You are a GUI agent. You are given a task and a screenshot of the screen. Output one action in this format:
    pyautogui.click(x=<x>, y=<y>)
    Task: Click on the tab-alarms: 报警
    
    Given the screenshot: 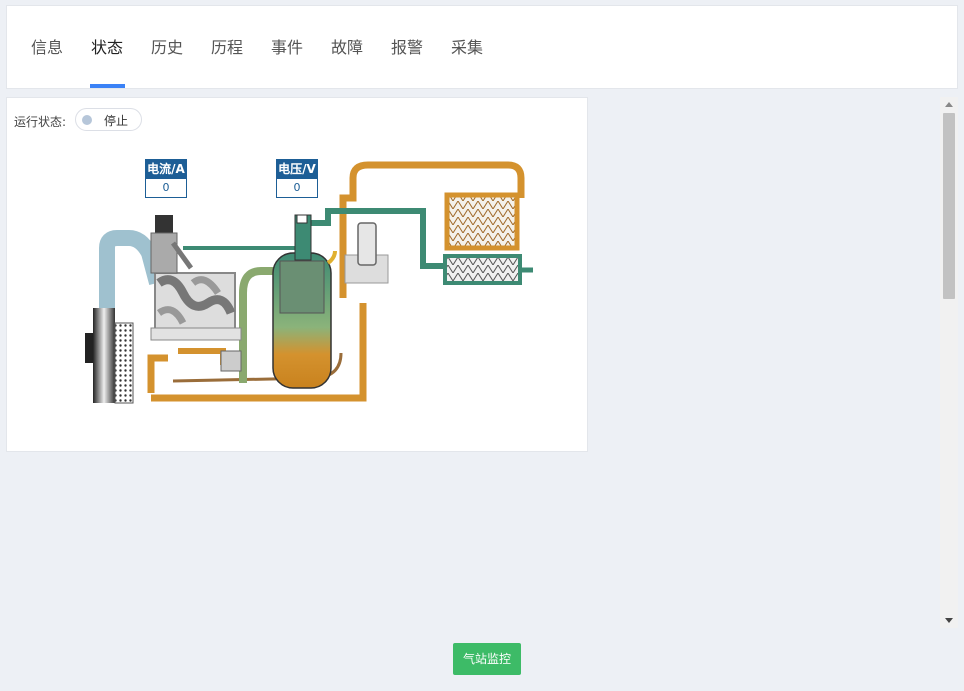 What is the action you would take?
    pyautogui.click(x=407, y=48)
    